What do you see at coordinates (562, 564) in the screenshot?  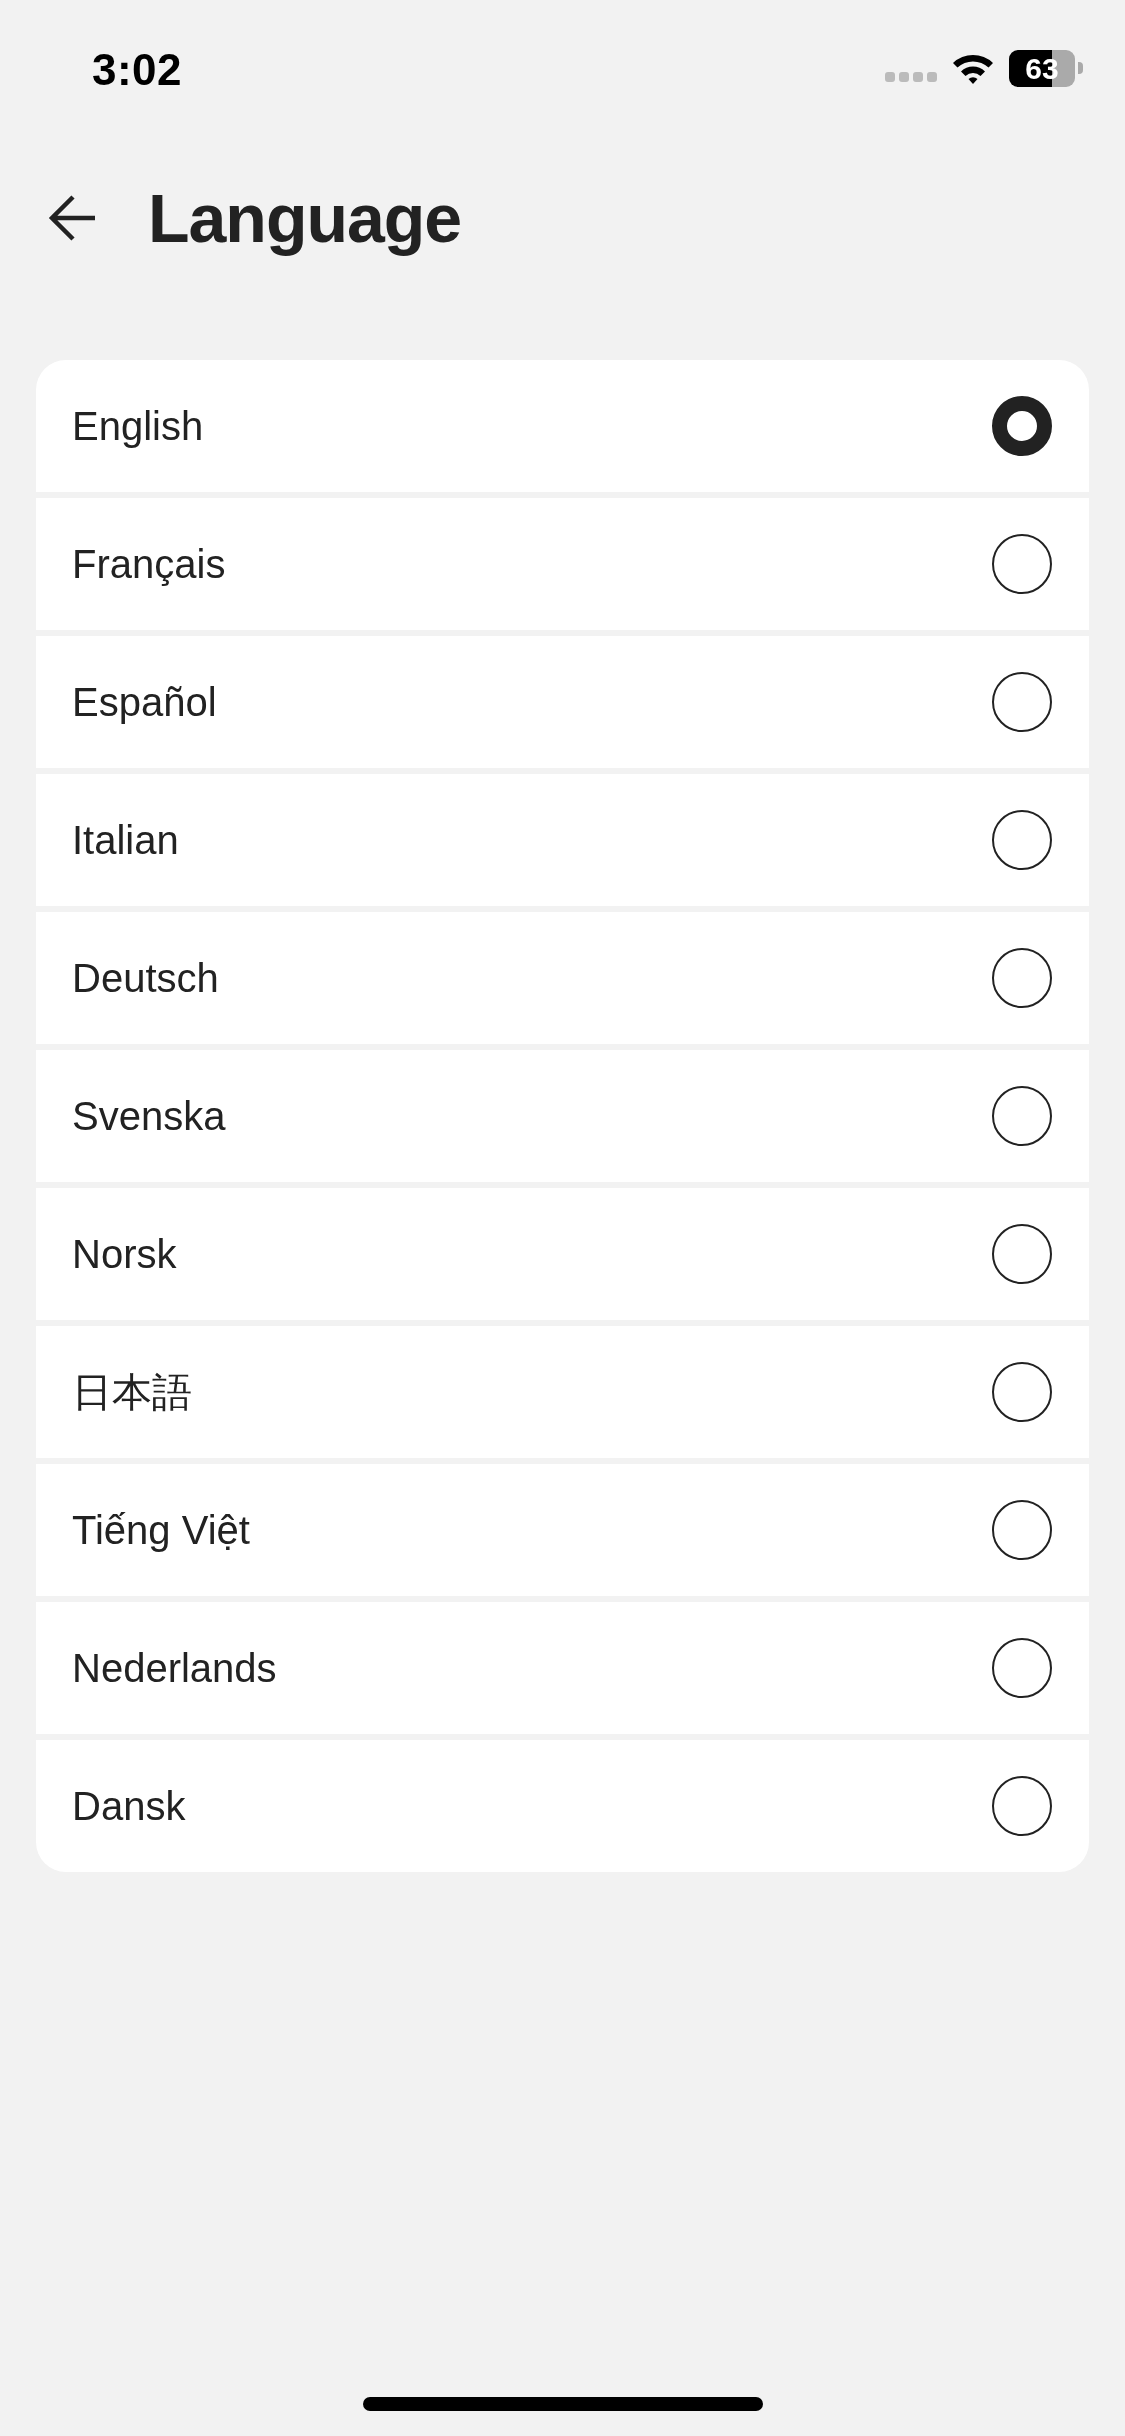 I see `language-option: Français` at bounding box center [562, 564].